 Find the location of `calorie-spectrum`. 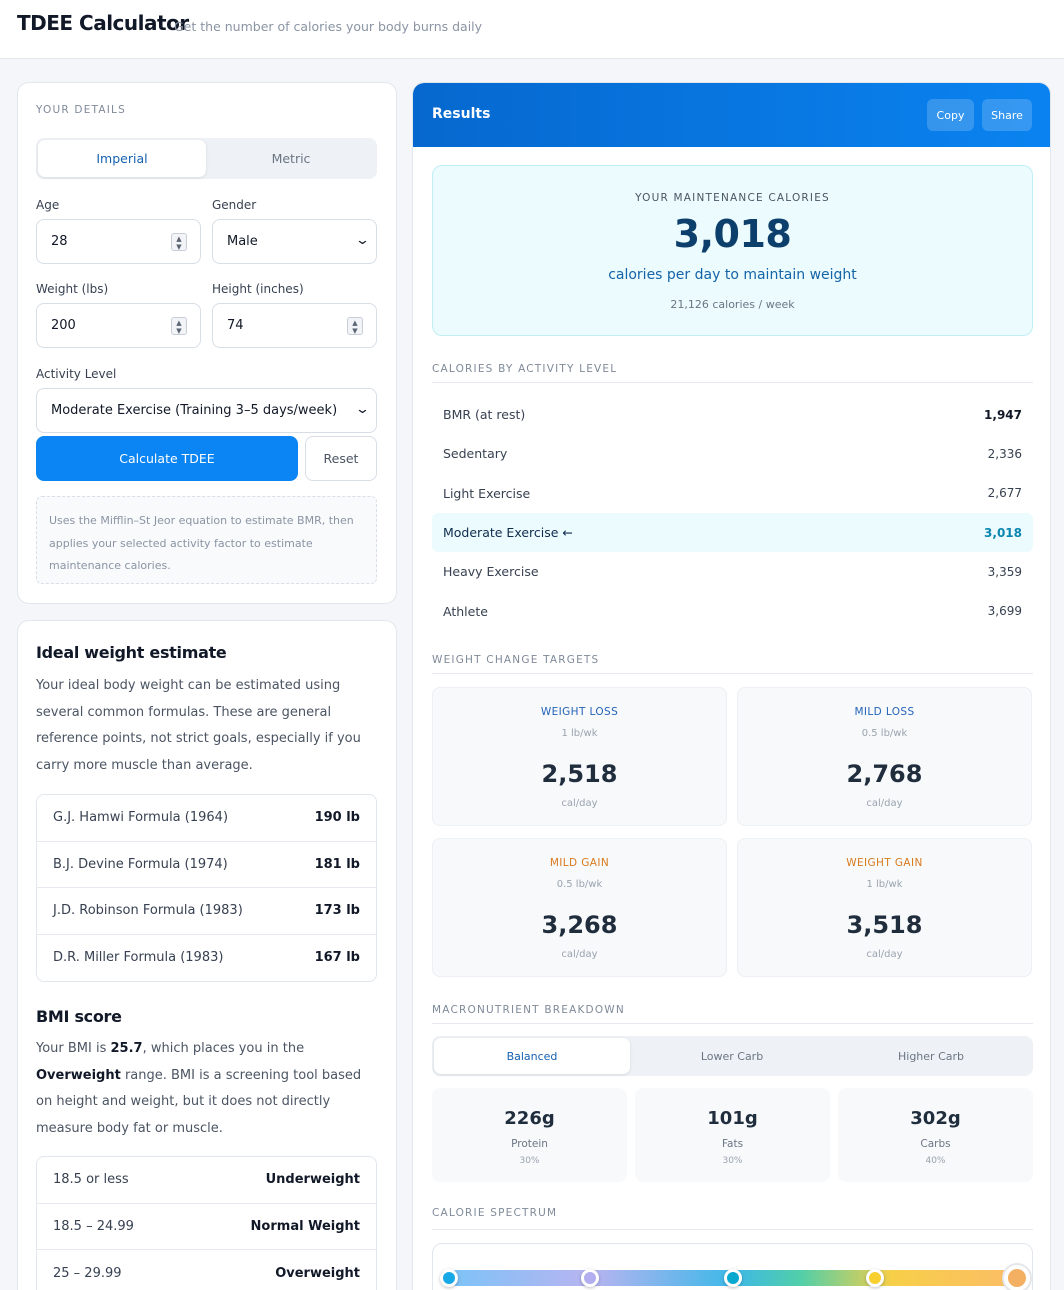

calorie-spectrum is located at coordinates (732, 1266).